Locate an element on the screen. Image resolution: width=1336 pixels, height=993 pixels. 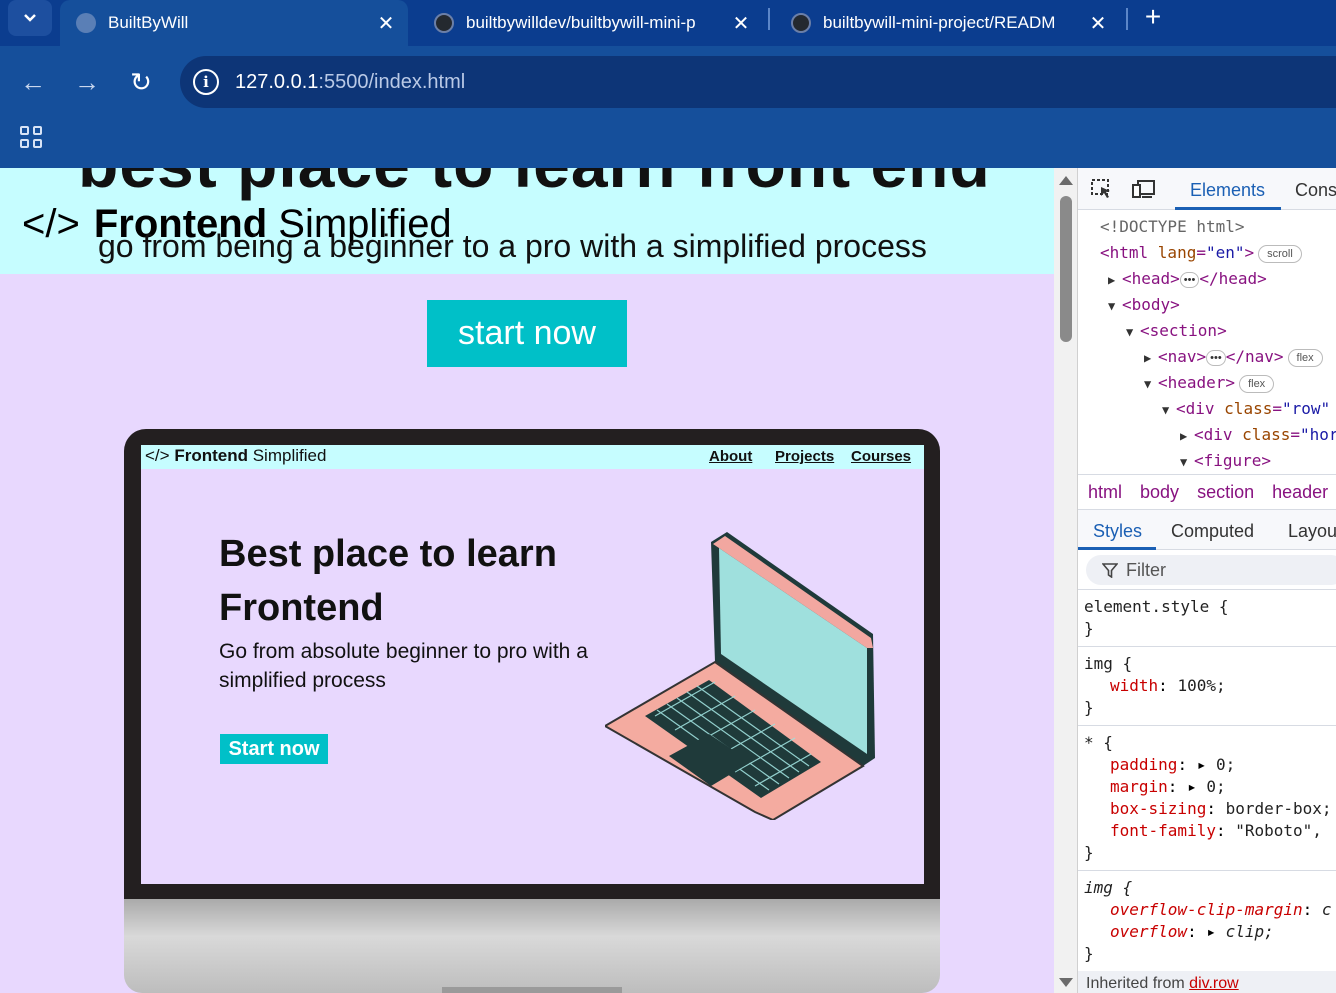
breadcrumb-html: html is located at coordinates (1105, 492).